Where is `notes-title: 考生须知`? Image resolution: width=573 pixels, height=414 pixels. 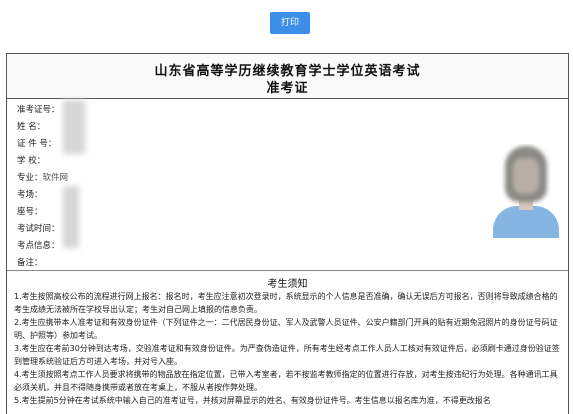 notes-title: 考生须知 is located at coordinates (287, 284).